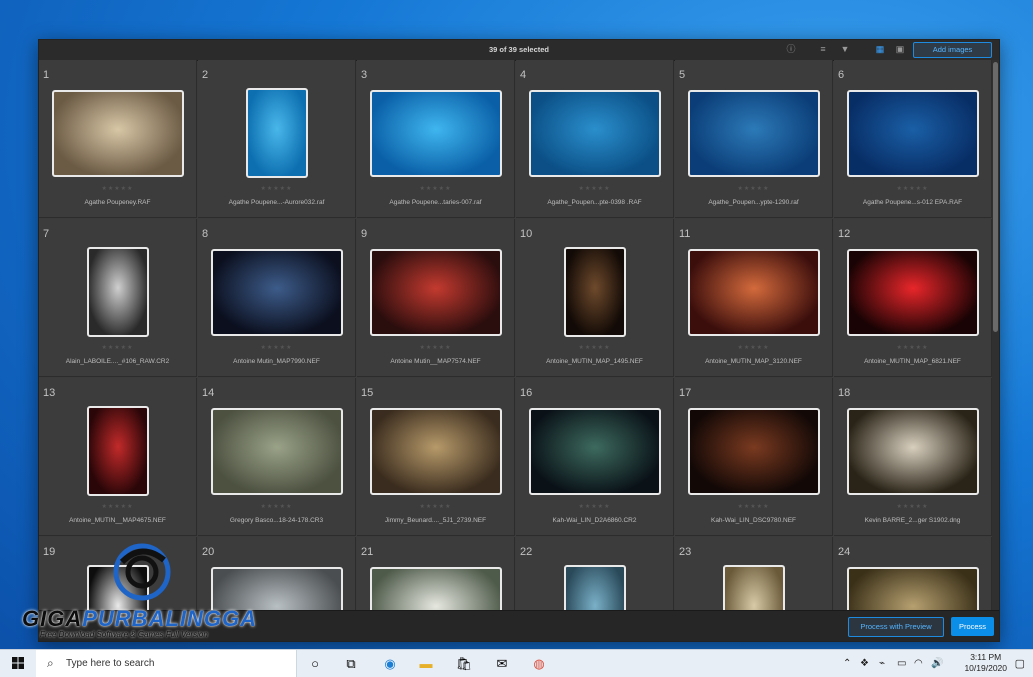 This screenshot has width=1033, height=677. What do you see at coordinates (110, 663) in the screenshot?
I see `search-input: Type here to search` at bounding box center [110, 663].